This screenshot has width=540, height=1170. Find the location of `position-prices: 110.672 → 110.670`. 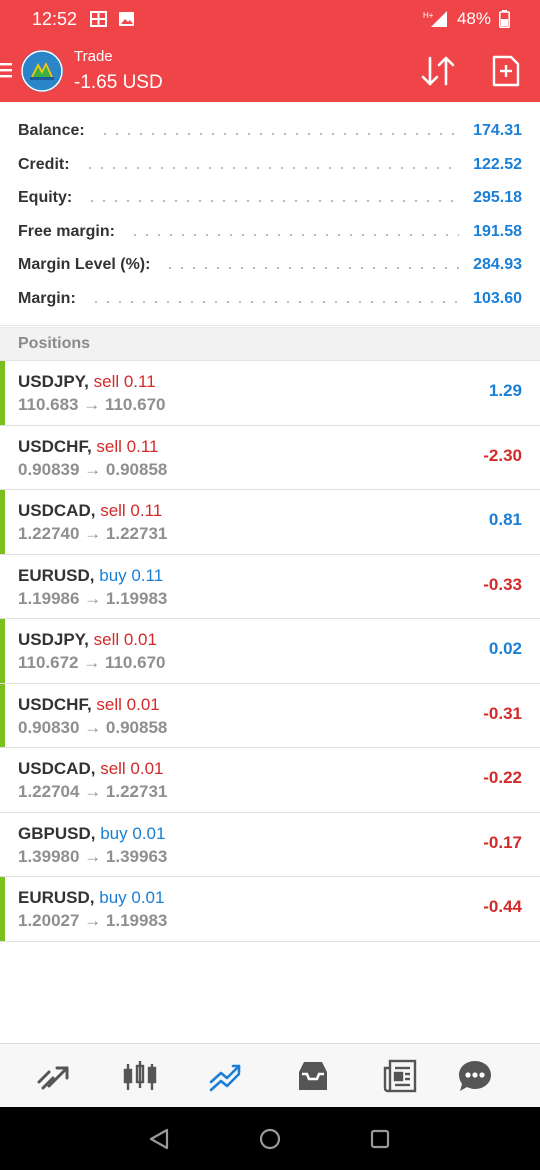

position-prices: 110.672 → 110.670 is located at coordinates (92, 662).